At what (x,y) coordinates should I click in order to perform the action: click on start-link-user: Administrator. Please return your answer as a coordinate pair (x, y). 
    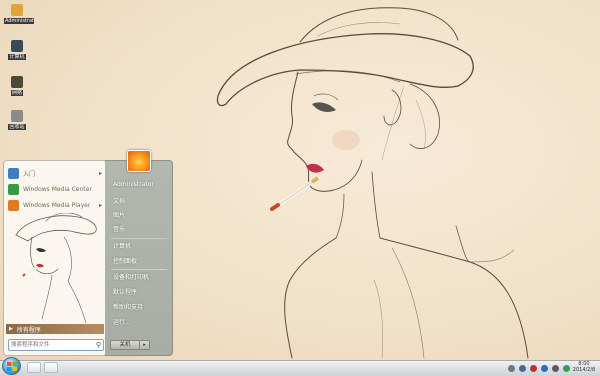
    Looking at the image, I should click on (133, 186).